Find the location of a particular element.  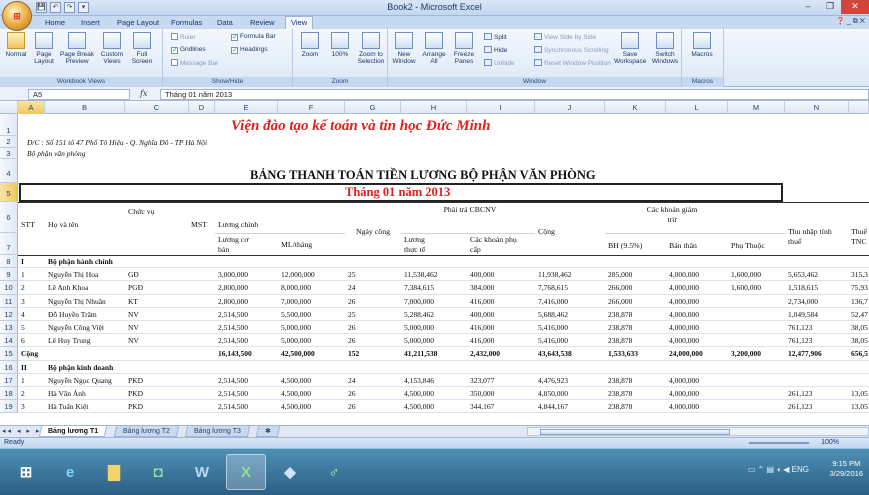

row-header: 14 is located at coordinates (9, 341).